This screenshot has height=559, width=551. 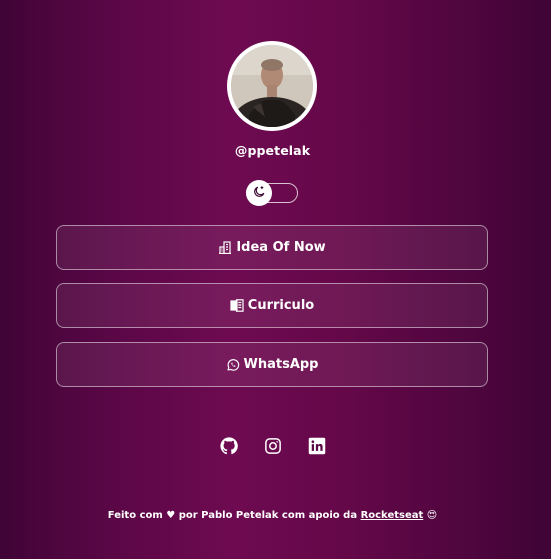 I want to click on link-label: Idea Of Now, so click(x=281, y=247).